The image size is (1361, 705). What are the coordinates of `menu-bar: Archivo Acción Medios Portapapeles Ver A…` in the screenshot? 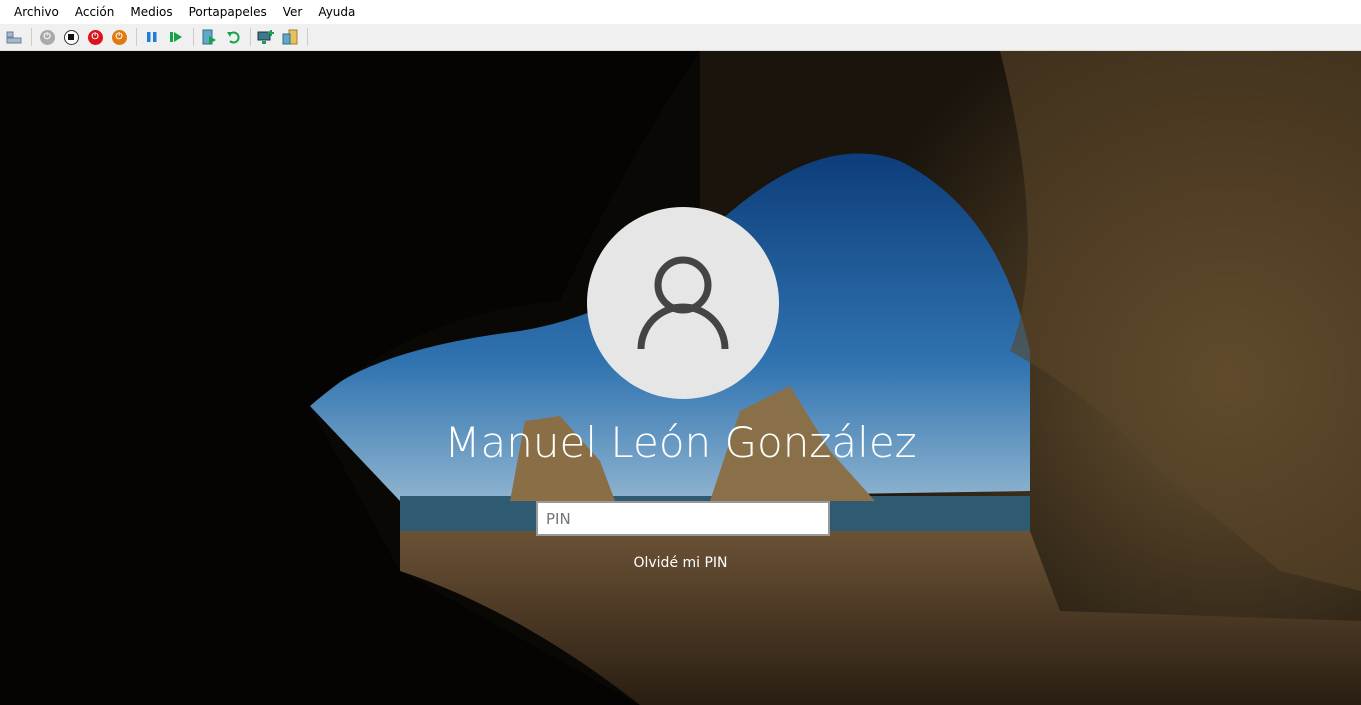 It's located at (680, 12).